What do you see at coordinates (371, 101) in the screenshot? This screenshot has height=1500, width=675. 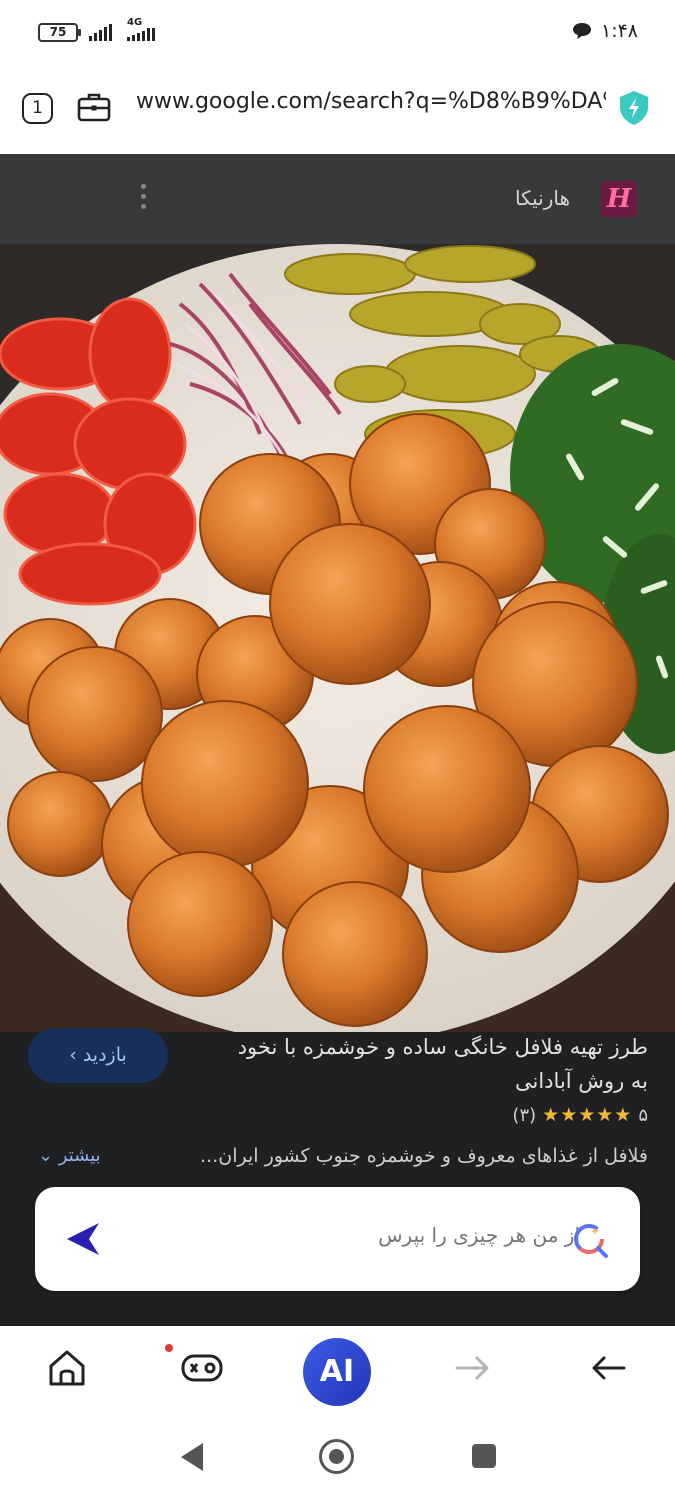 I see `url-field: www.google.com/search?q=%D8%B9%DA%` at bounding box center [371, 101].